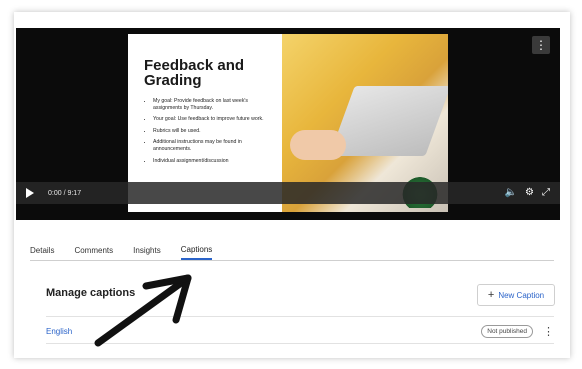 The width and height of the screenshot is (582, 369). What do you see at coordinates (300, 331) in the screenshot?
I see `caption-row: English Not published ⋮` at bounding box center [300, 331].